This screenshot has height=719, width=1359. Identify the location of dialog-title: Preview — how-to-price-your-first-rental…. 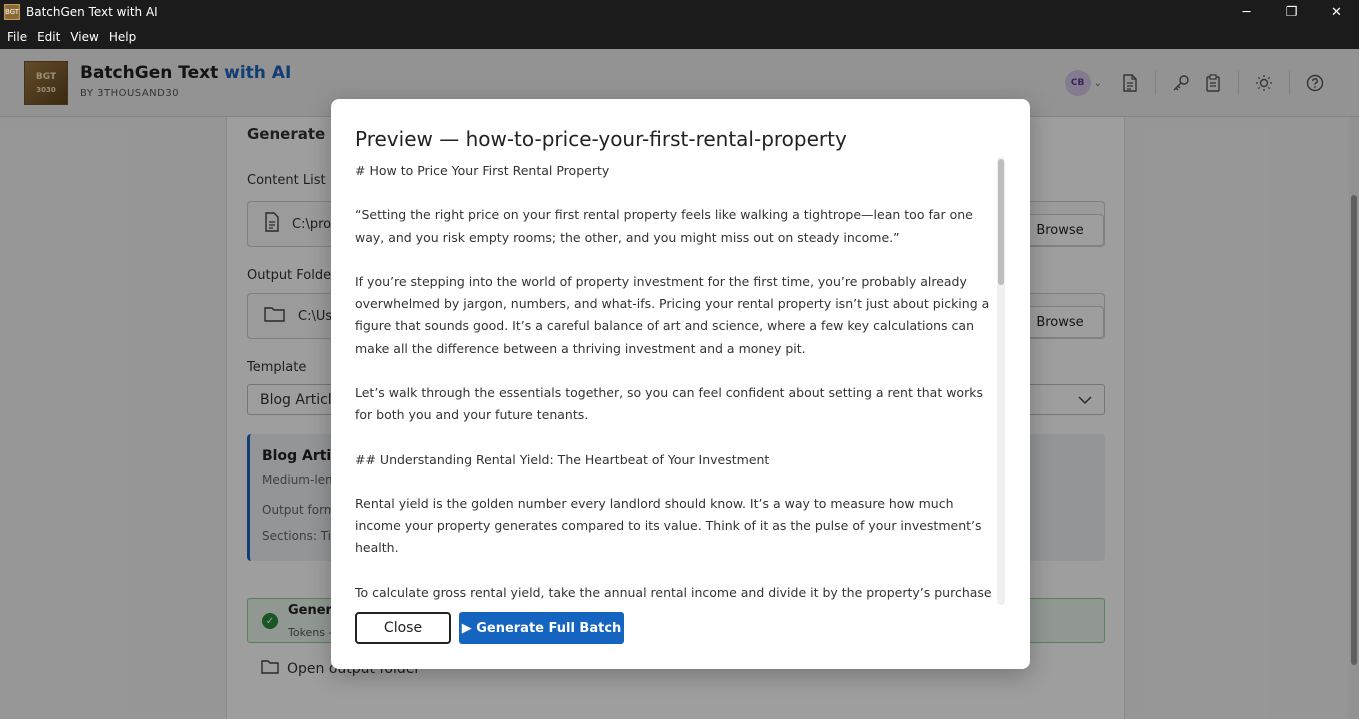
(601, 139).